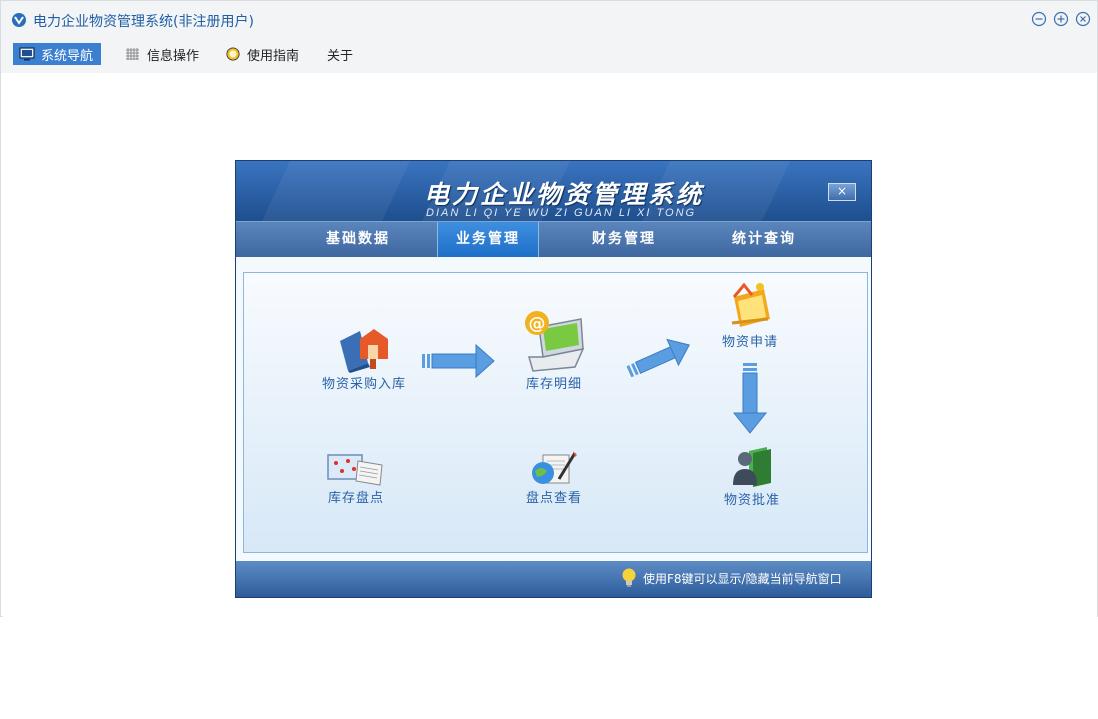  I want to click on function-label: 库存盘点, so click(355, 498).